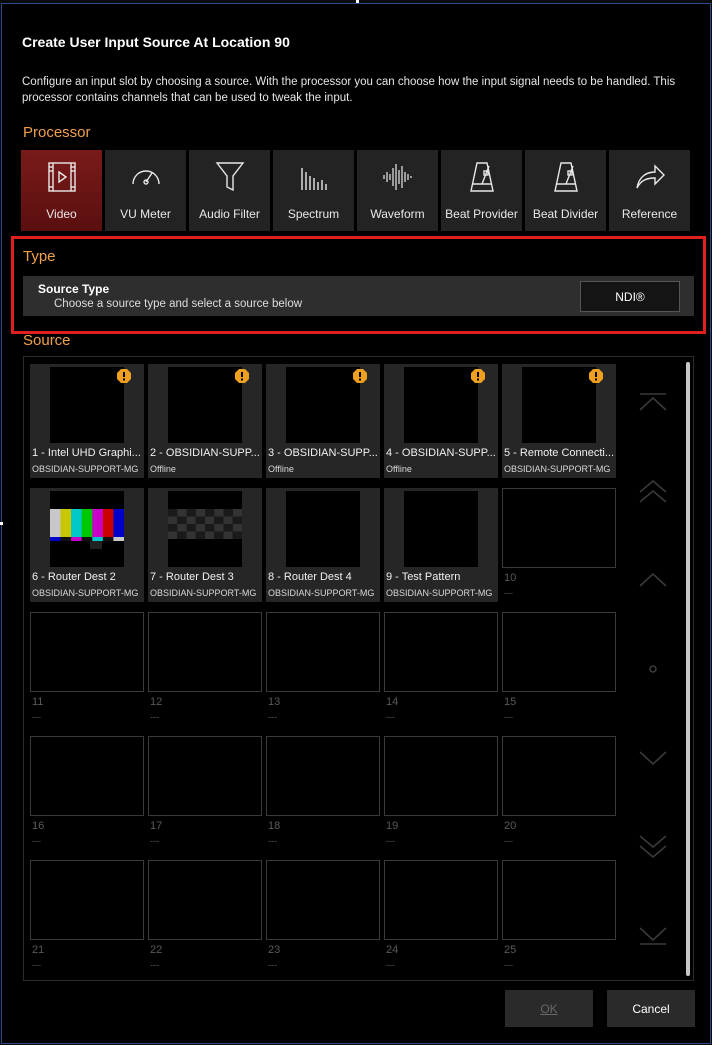 The width and height of the screenshot is (712, 1045). Describe the element at coordinates (323, 545) in the screenshot. I see `source-tile: 8 - Router Dest 4 OBSIDIAN-SUPPORT-MG` at that location.